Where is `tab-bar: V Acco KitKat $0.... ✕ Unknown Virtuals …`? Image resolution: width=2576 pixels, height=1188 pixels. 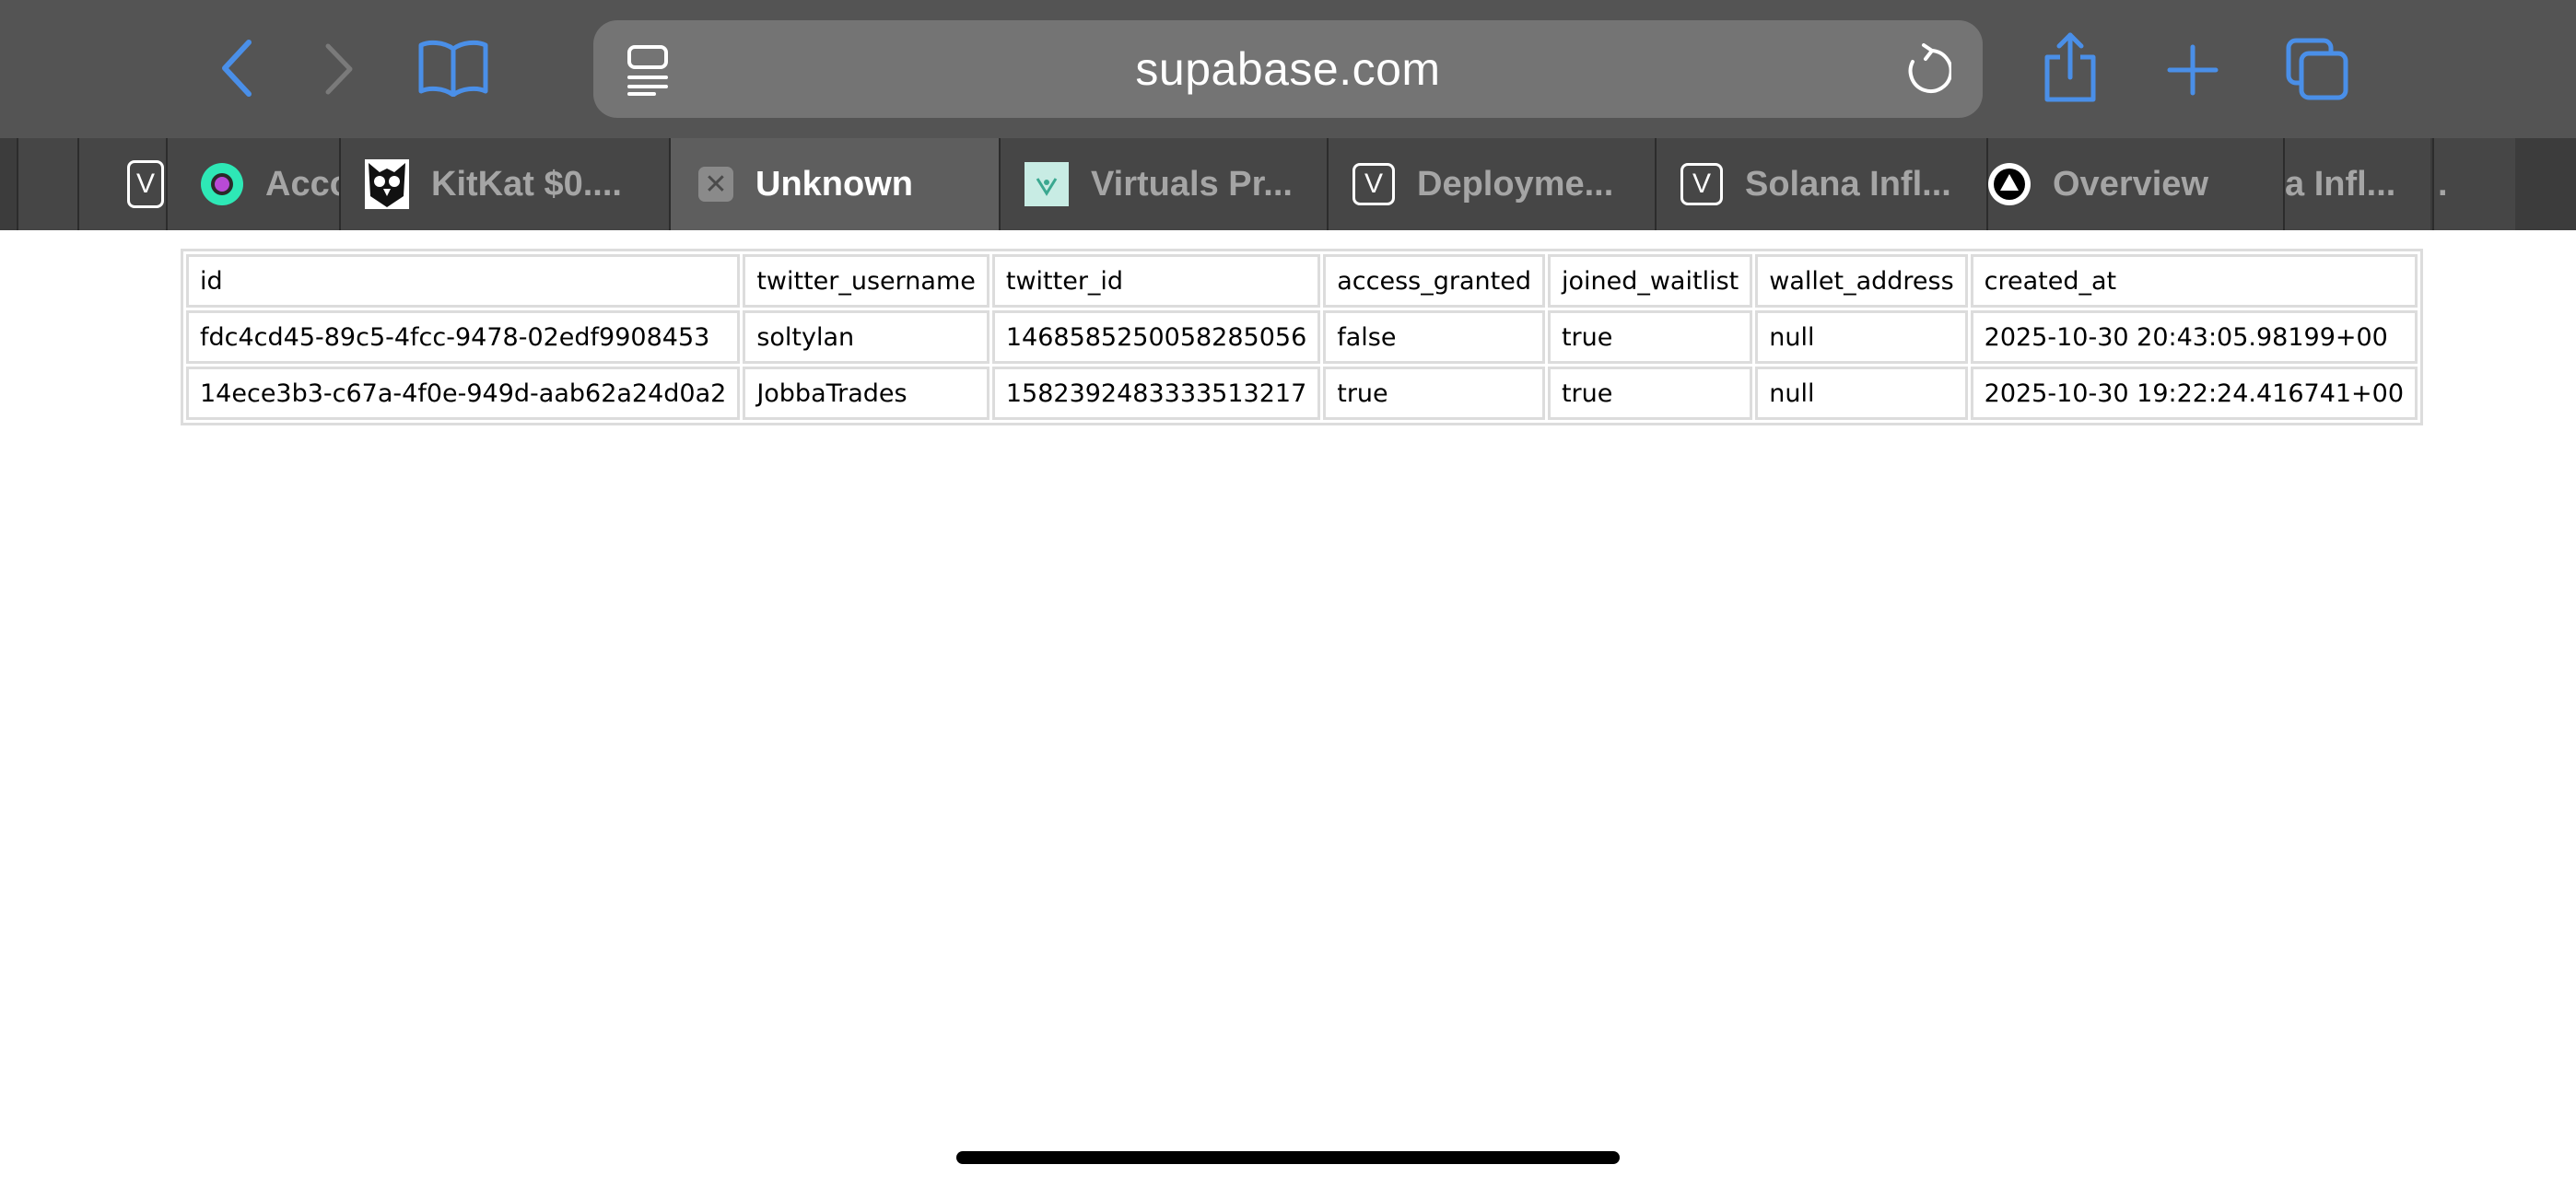
tab-bar: V Acco KitKat $0.... ✕ Unknown Virtuals … is located at coordinates (1288, 184).